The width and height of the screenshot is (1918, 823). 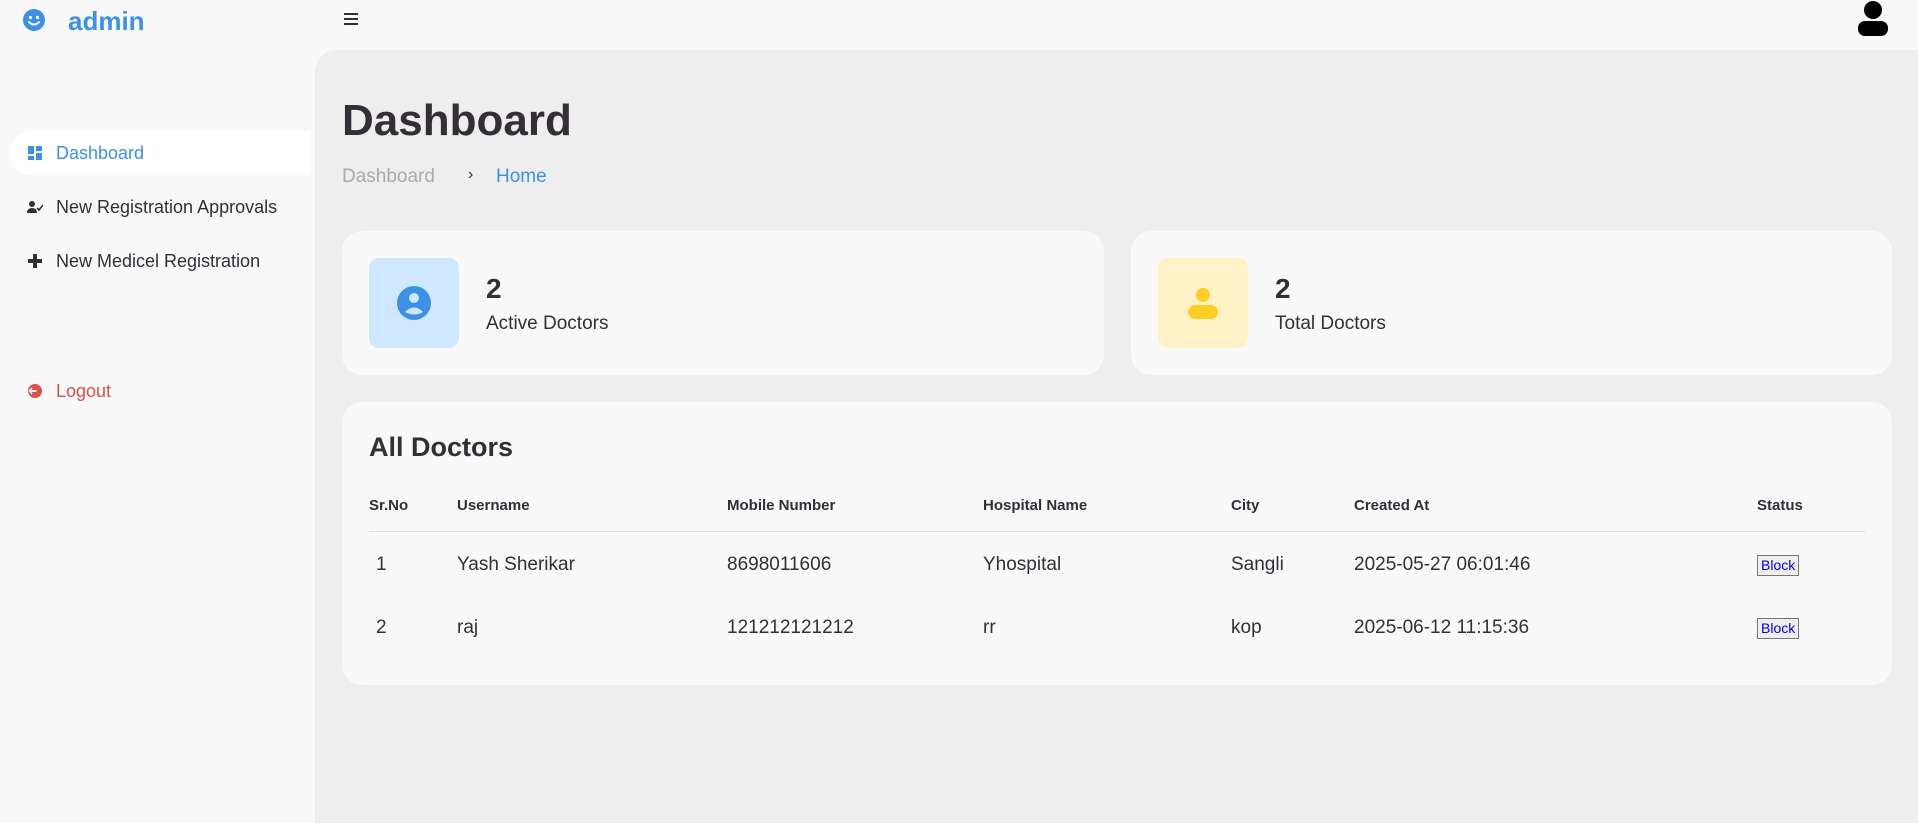 I want to click on hamburger-icon, so click(x=351, y=19).